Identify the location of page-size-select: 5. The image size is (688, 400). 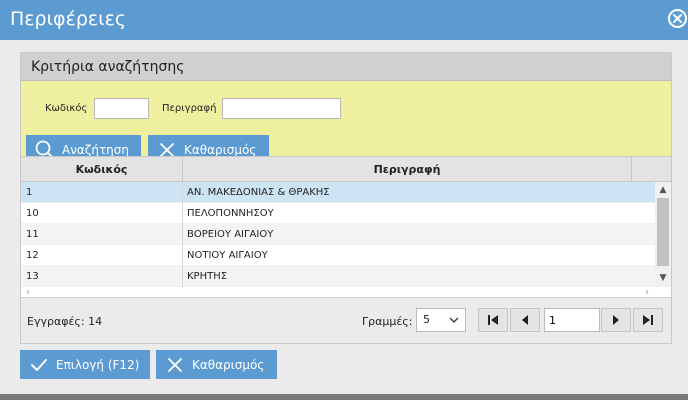
(441, 320).